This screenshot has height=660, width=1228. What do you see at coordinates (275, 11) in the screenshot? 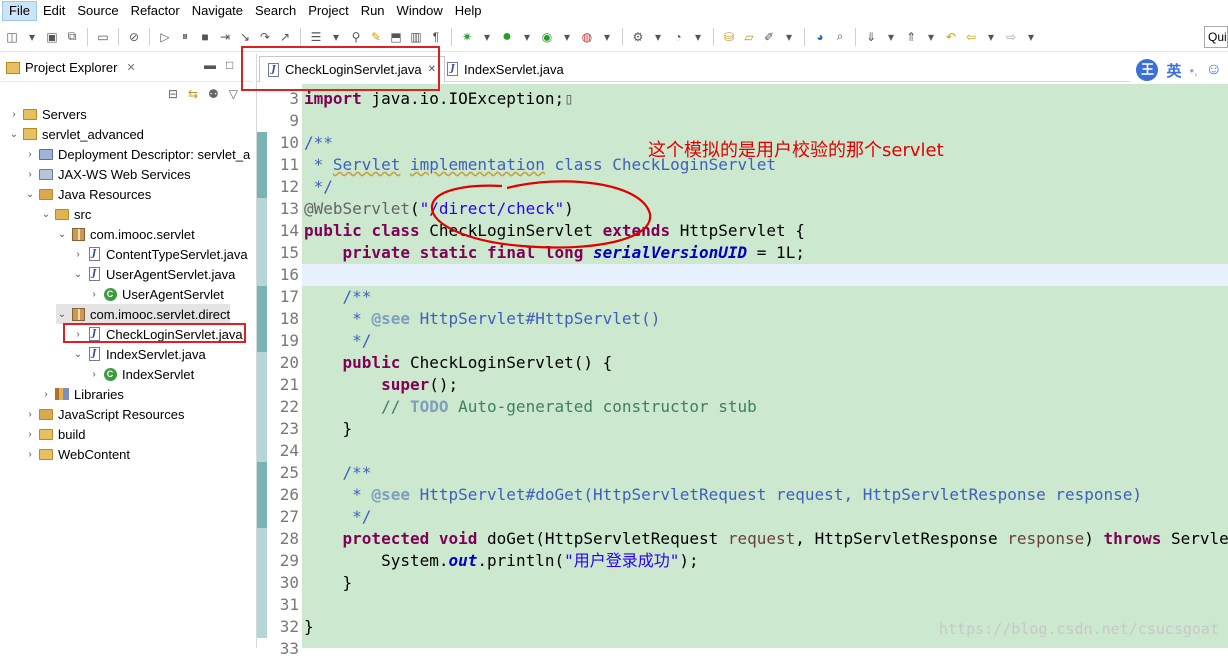
I see `menu-search: Search` at bounding box center [275, 11].